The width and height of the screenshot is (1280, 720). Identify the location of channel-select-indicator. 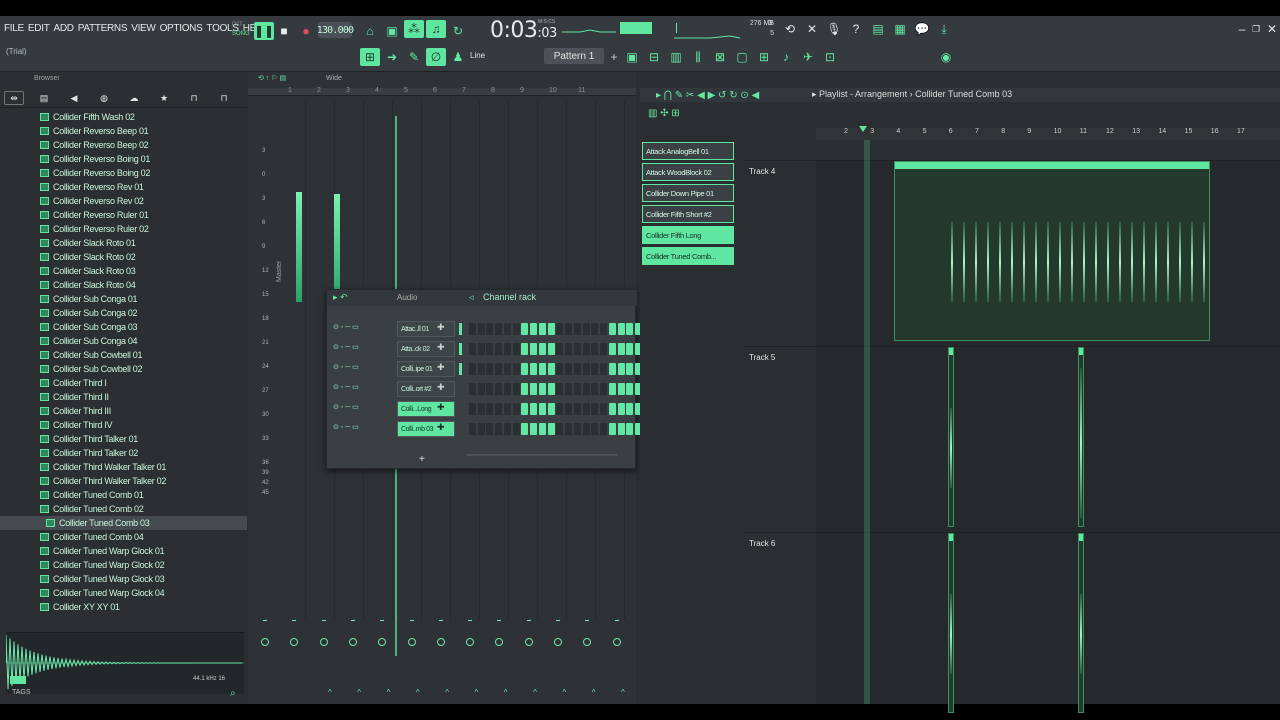
(460, 329).